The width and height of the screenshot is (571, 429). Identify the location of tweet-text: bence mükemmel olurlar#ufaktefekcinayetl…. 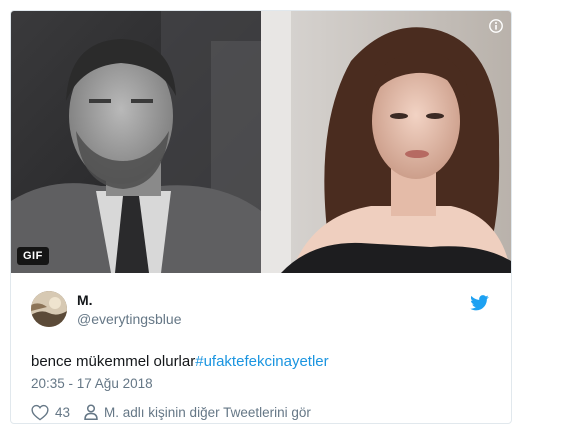
(180, 361).